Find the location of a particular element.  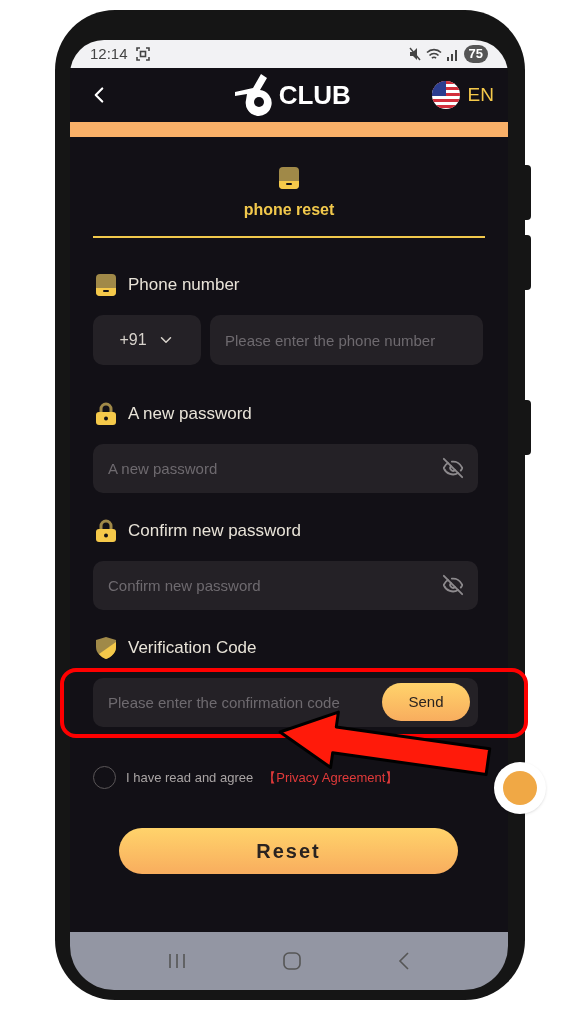

back-nav-icon is located at coordinates (403, 961).